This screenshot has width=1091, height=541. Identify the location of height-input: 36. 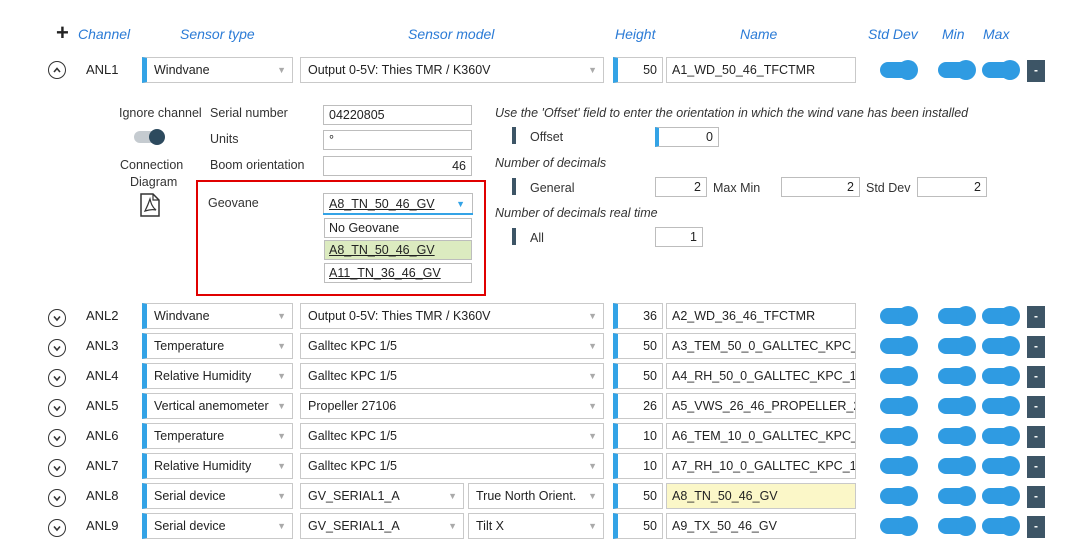
(638, 316).